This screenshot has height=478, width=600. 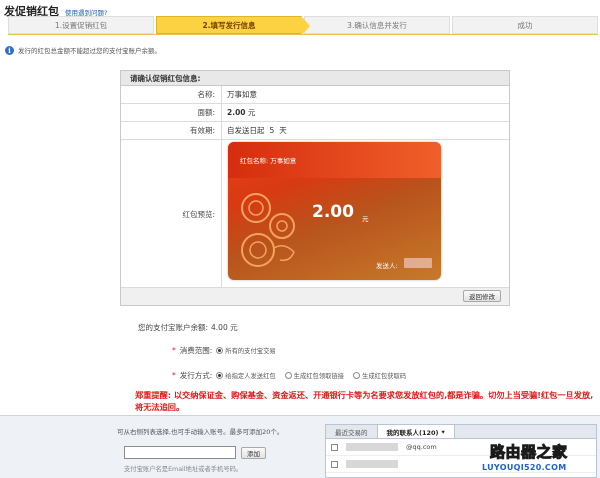 What do you see at coordinates (315, 113) in the screenshot?
I see `row-amount: 面额: 2.00 元` at bounding box center [315, 113].